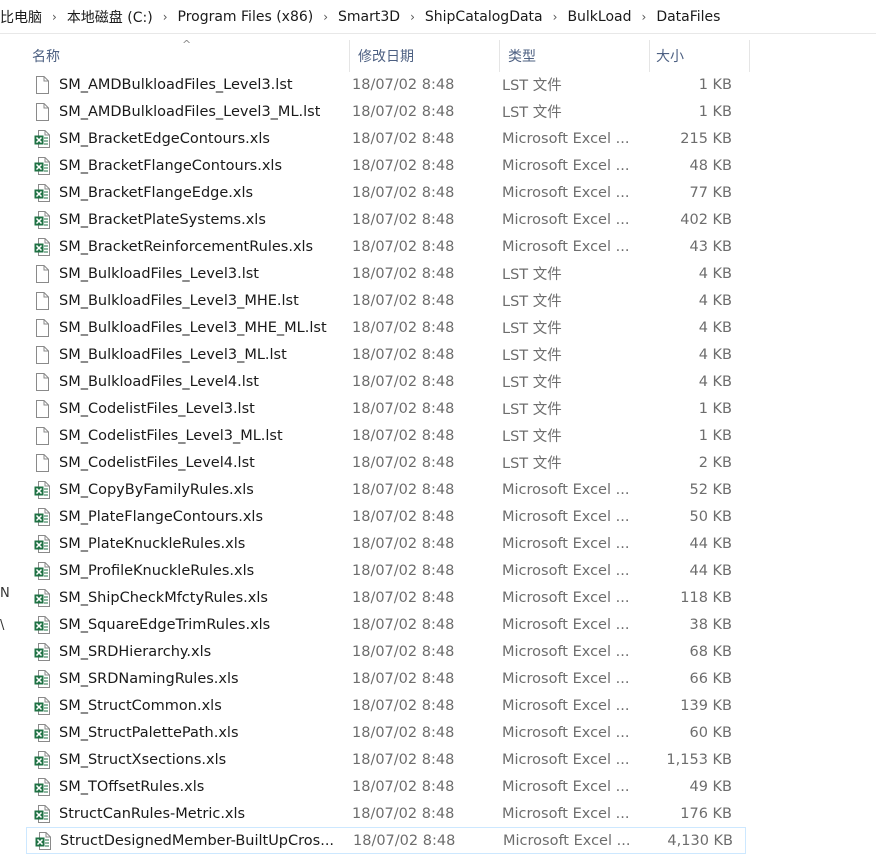 Image resolution: width=876 pixels, height=854 pixels. What do you see at coordinates (710, 570) in the screenshot?
I see `file-size: 44 KB` at bounding box center [710, 570].